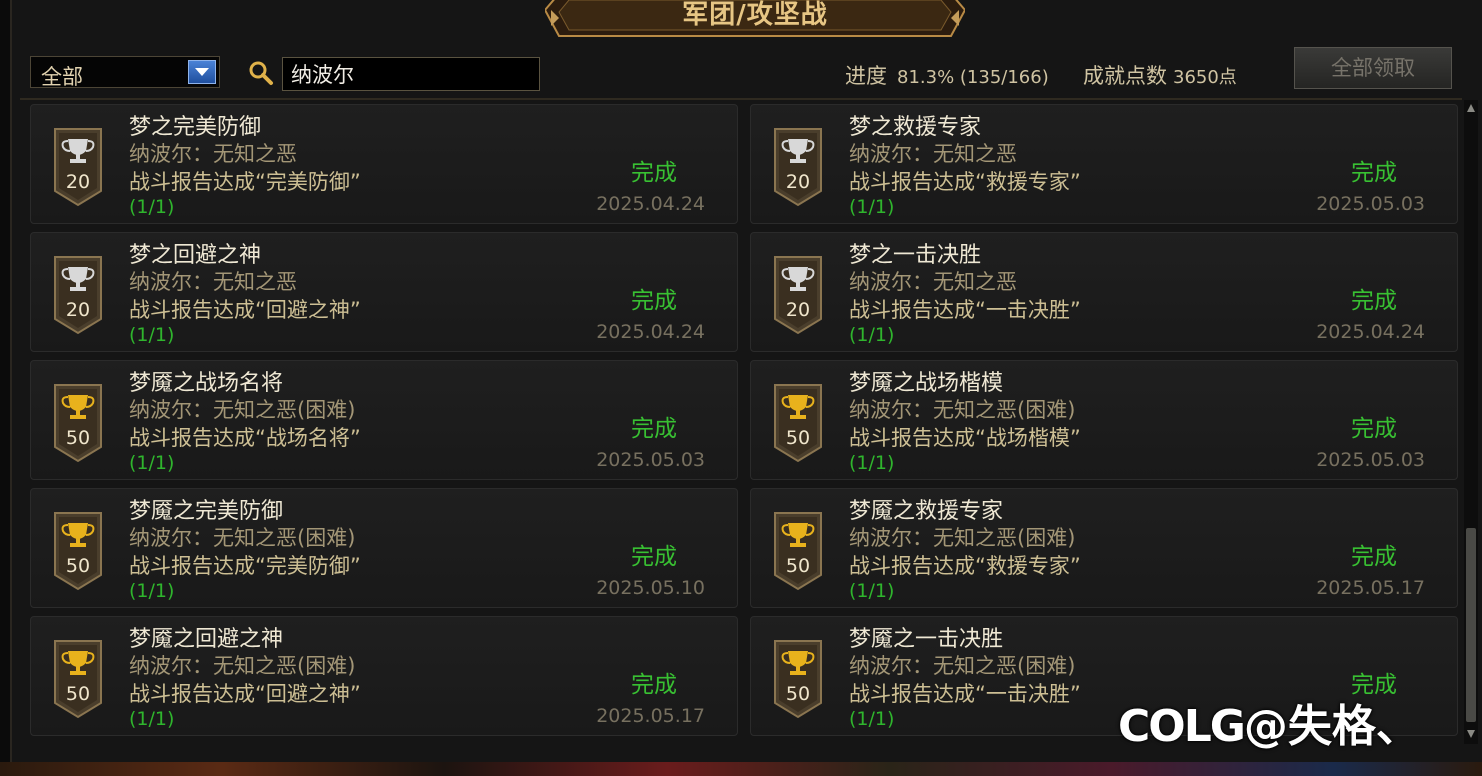 The image size is (1482, 776). Describe the element at coordinates (62, 77) in the screenshot. I see `filter-selected-value: 全部` at that location.